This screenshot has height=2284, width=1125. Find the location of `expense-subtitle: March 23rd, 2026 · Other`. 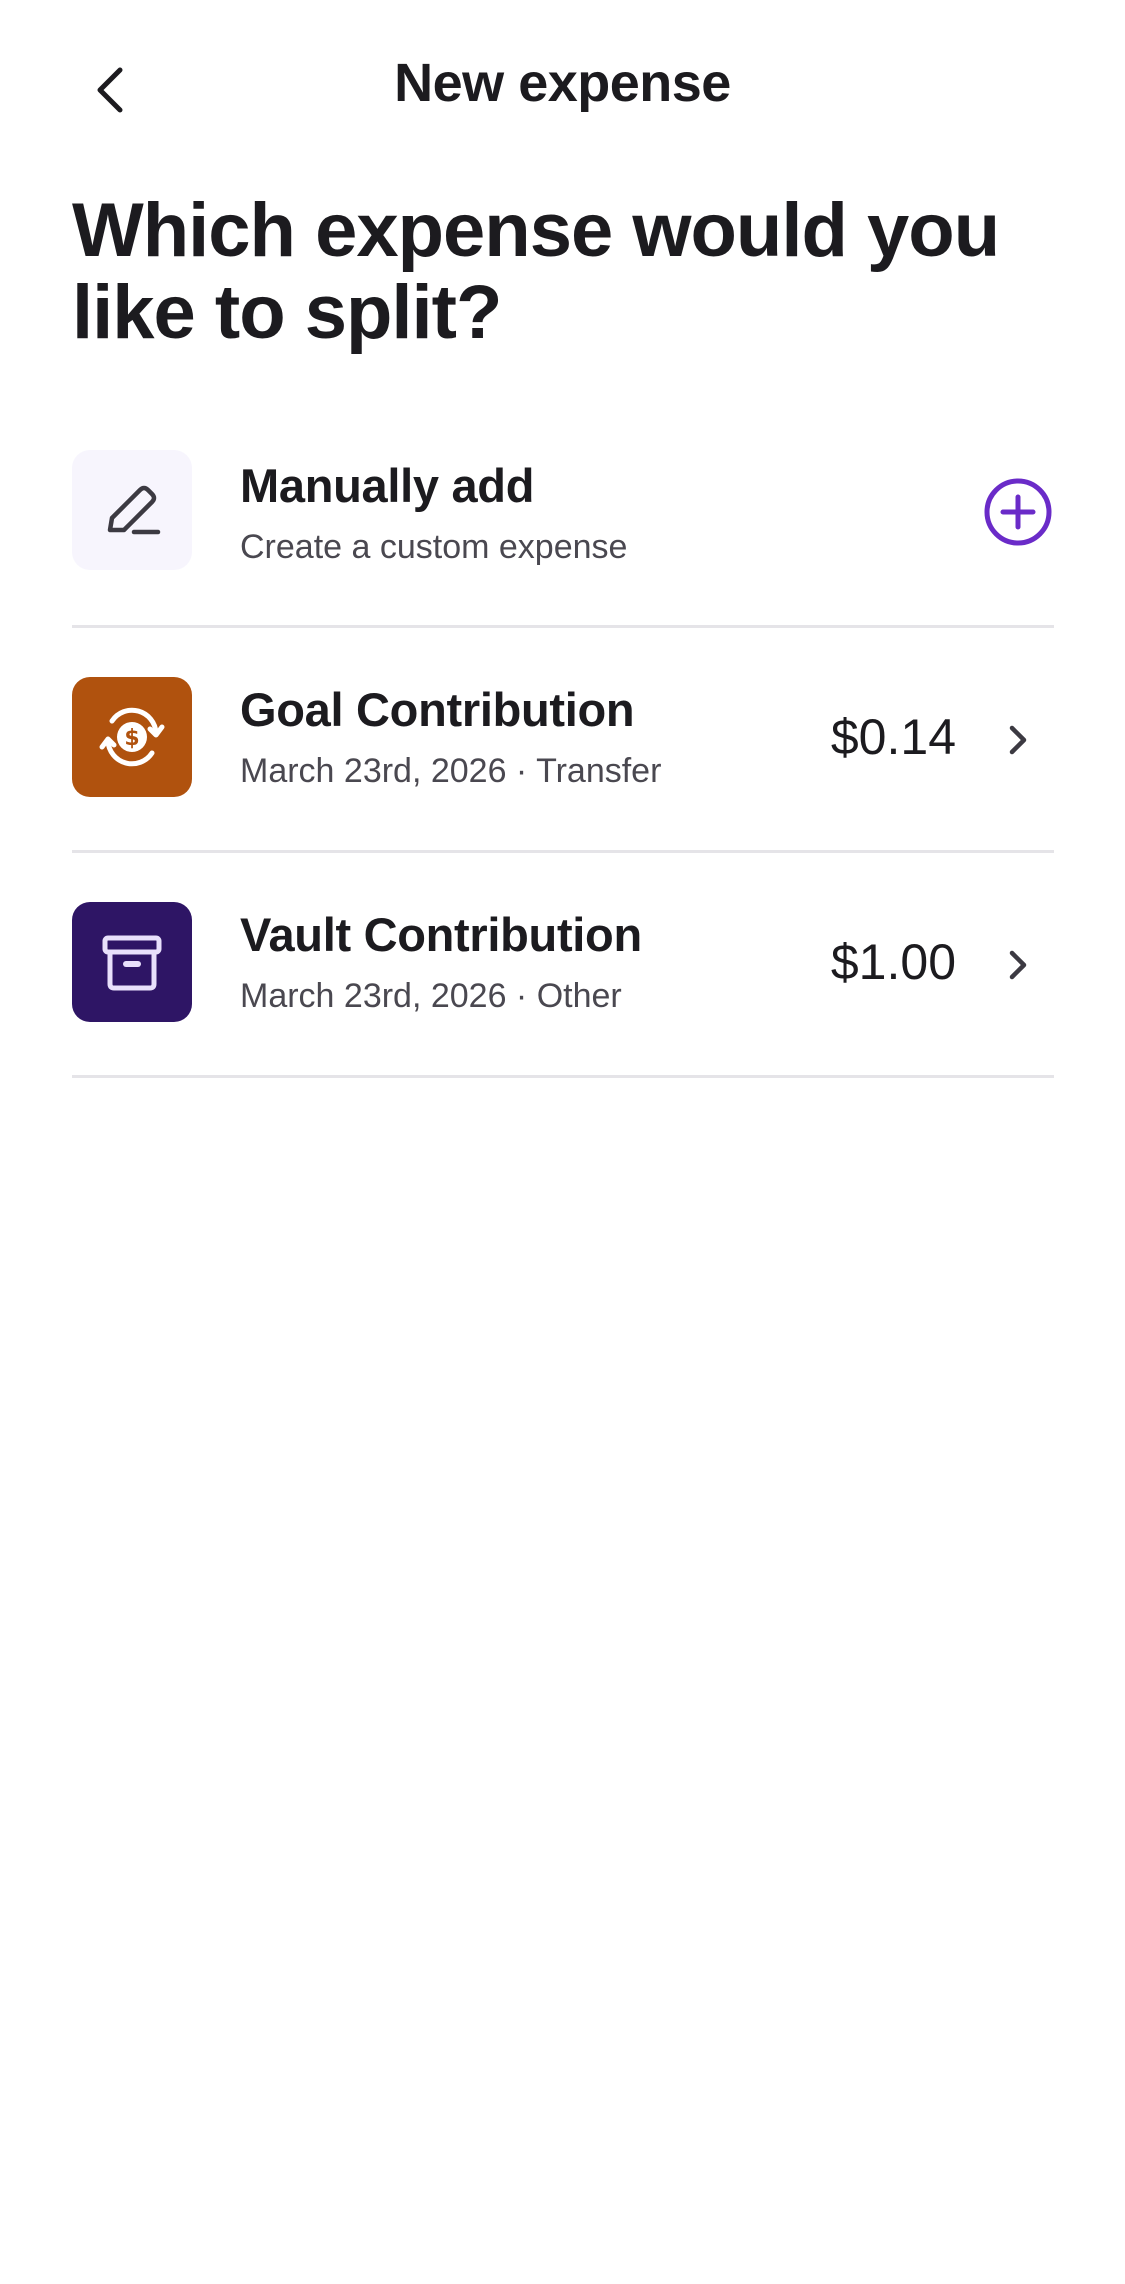

expense-subtitle: March 23rd, 2026 · Other is located at coordinates (431, 996).